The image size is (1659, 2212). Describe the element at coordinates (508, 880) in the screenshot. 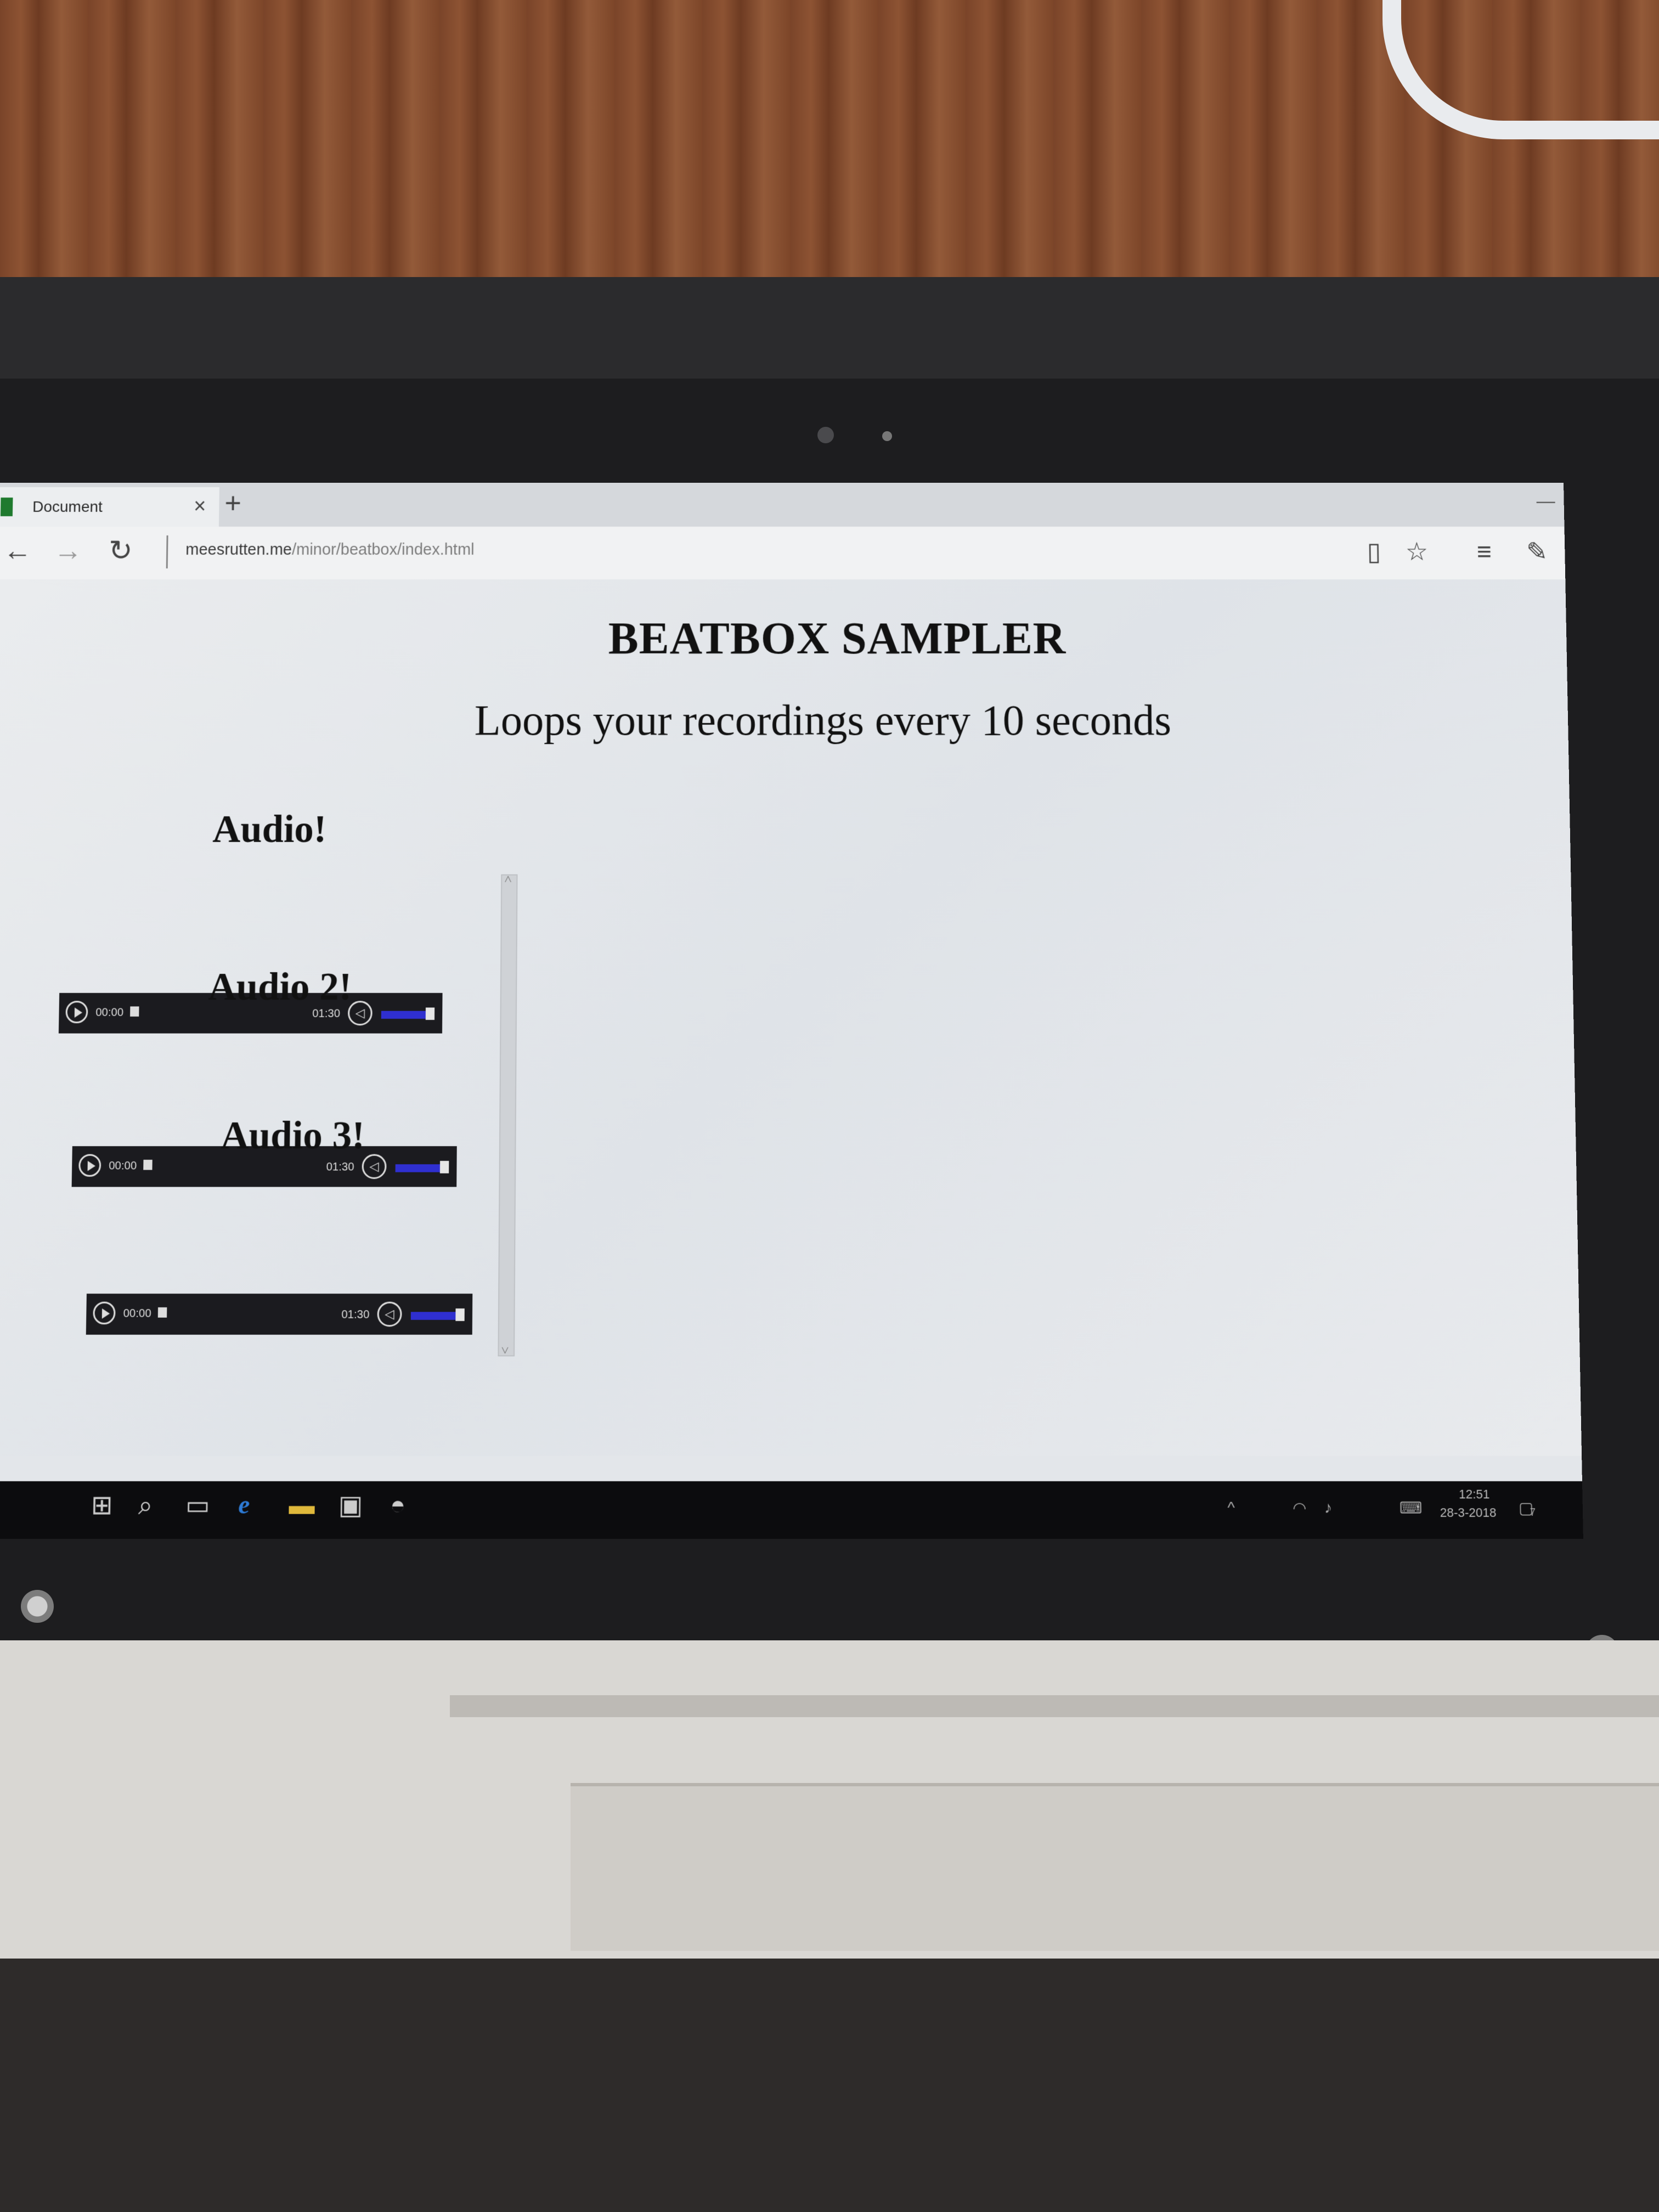

I see `scroll-up-icon: ˄` at that location.